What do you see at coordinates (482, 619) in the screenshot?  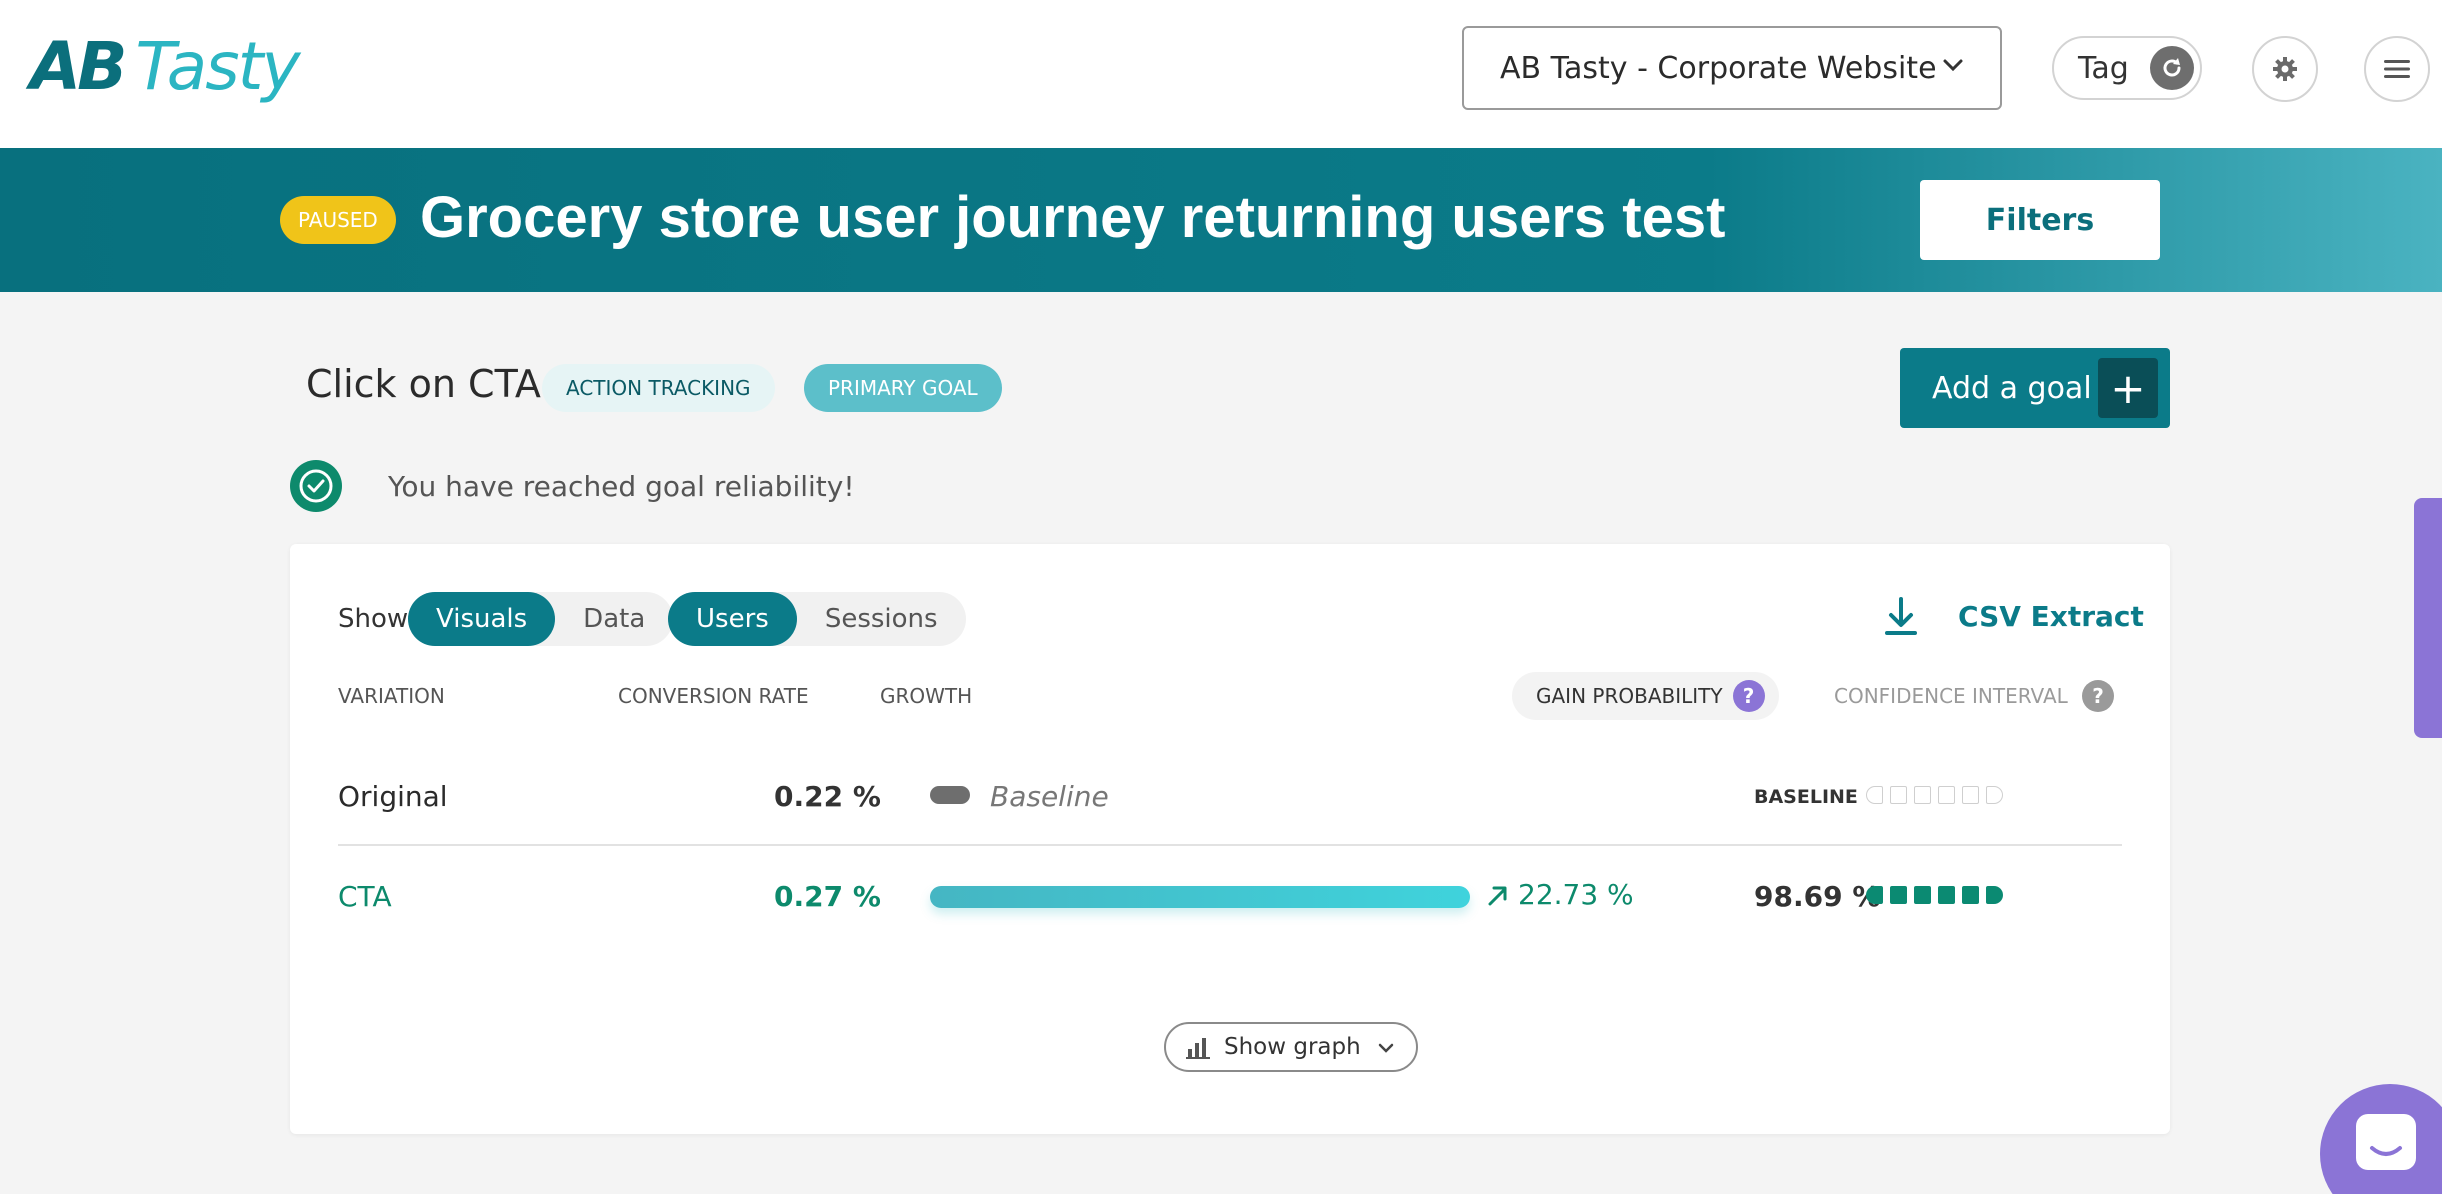 I see `view-option-visuals: Visuals` at bounding box center [482, 619].